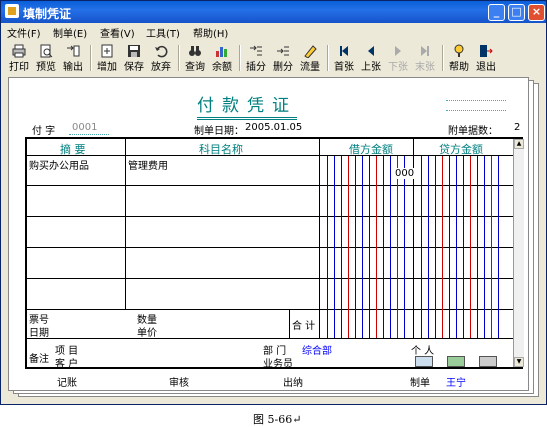  What do you see at coordinates (496, 12) in the screenshot?
I see `minimize-button: _` at bounding box center [496, 12].